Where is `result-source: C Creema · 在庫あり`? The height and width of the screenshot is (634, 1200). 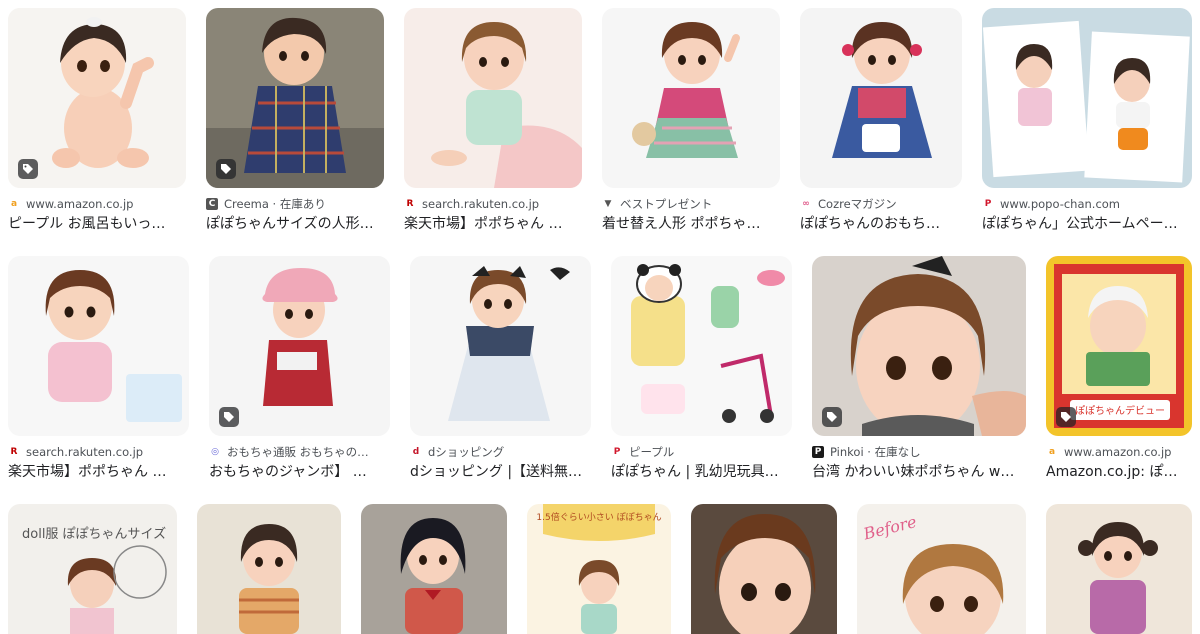 result-source: C Creema · 在庫あり is located at coordinates (295, 204).